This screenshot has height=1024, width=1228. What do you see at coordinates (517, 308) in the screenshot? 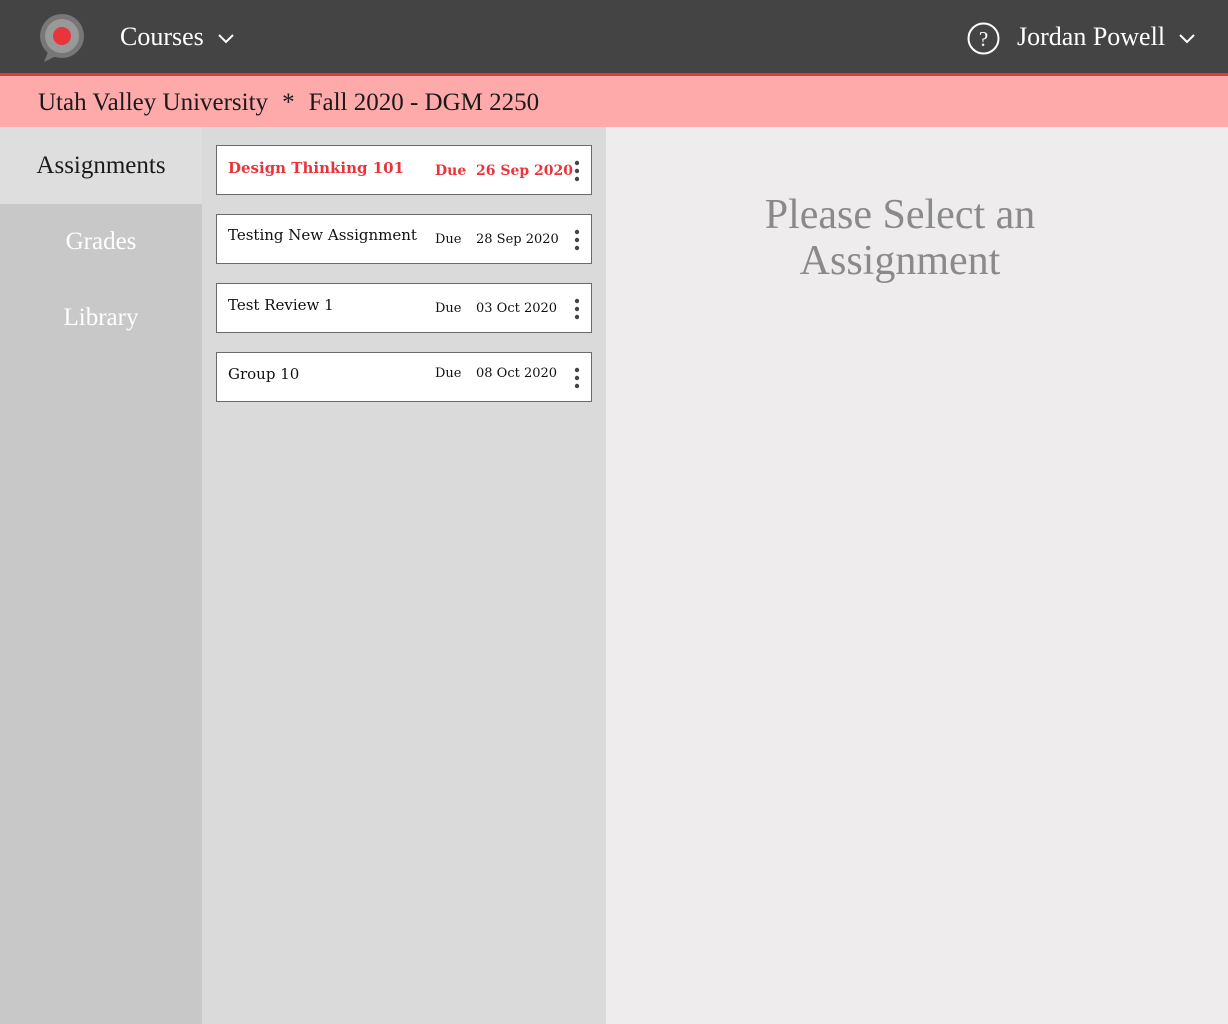
I see `due-date: 03 Oct 2020` at bounding box center [517, 308].